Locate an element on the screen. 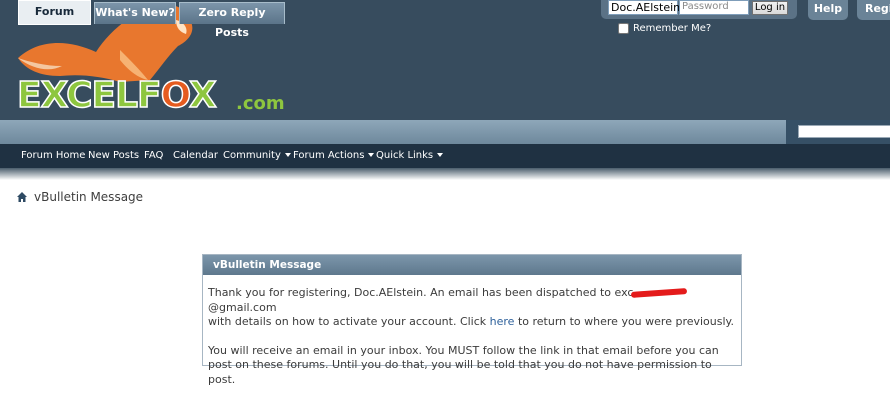 Image resolution: width=890 pixels, height=405 pixels. nav-quick-links: Quick Links is located at coordinates (410, 155).